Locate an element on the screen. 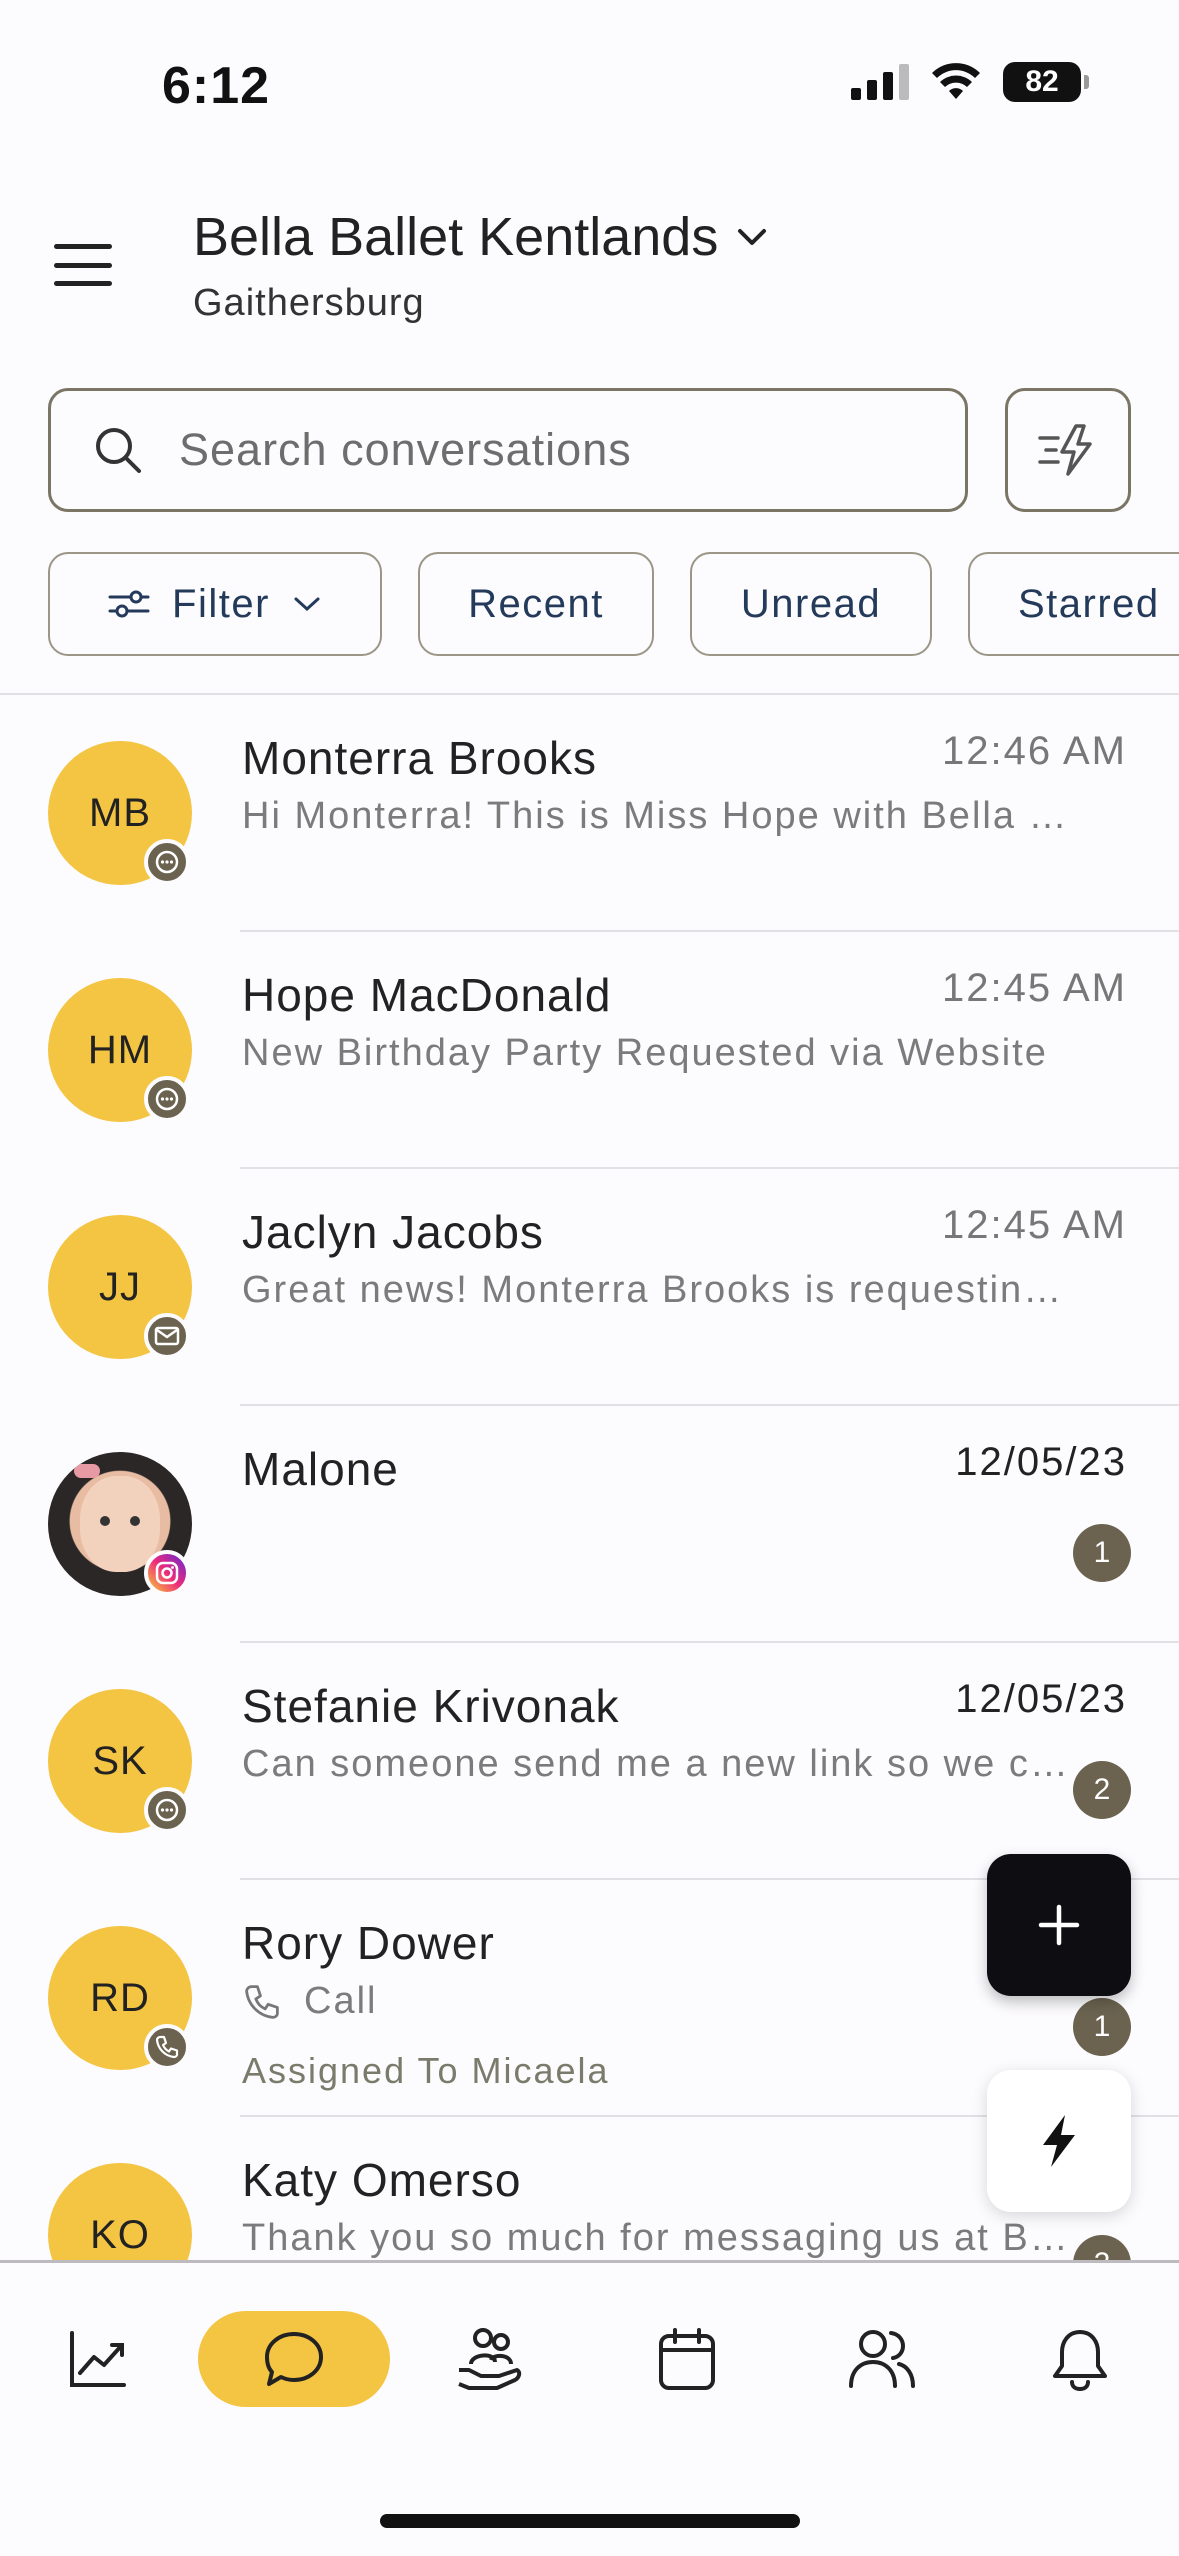  cellular-signal-icon is located at coordinates (880, 82).